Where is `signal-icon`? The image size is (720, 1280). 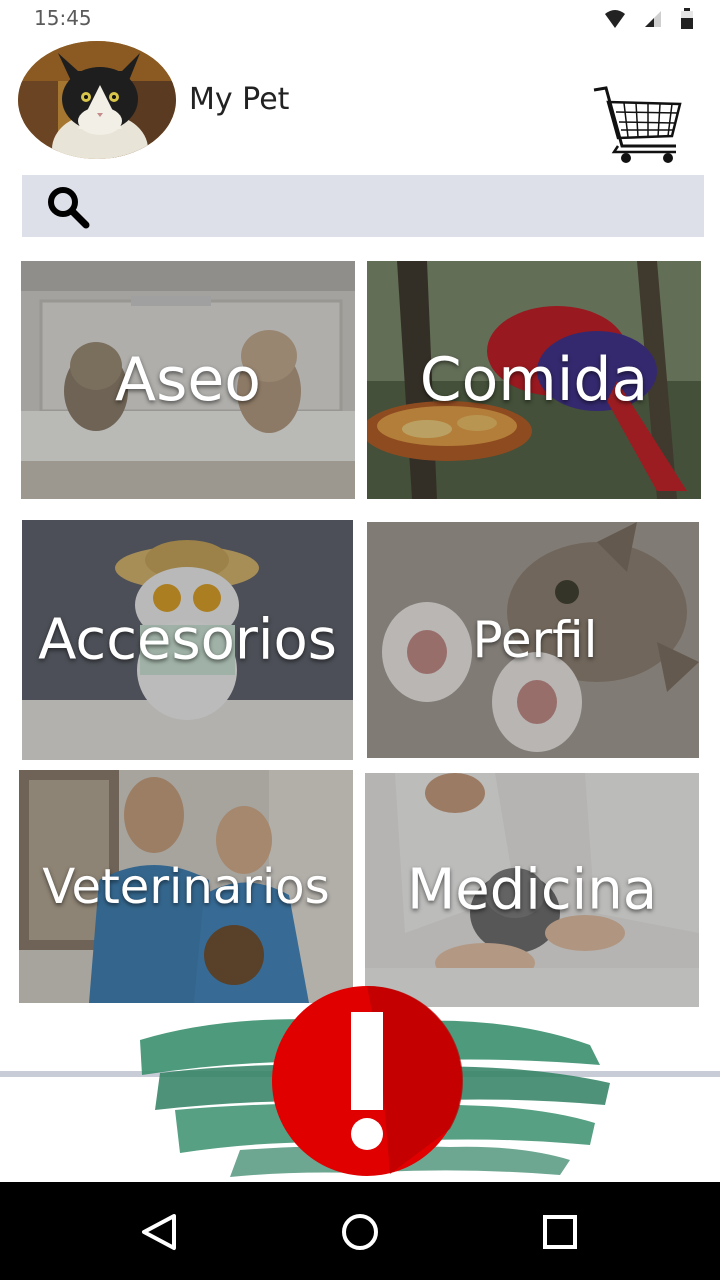 signal-icon is located at coordinates (653, 19).